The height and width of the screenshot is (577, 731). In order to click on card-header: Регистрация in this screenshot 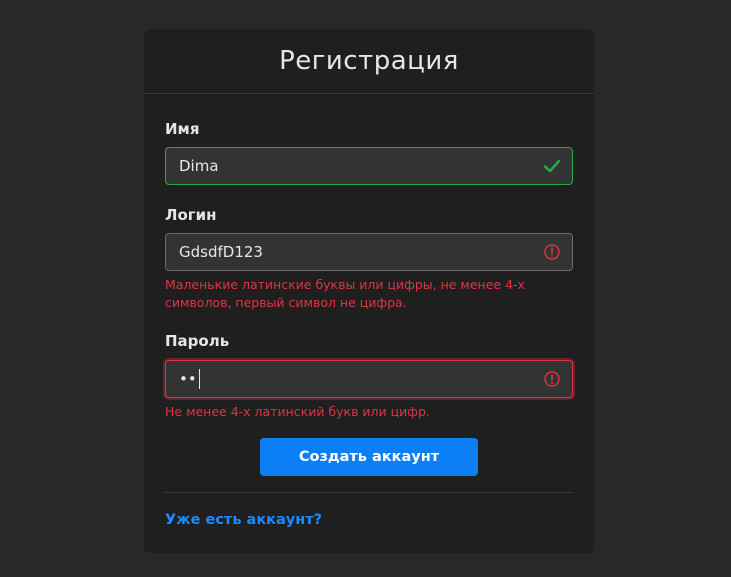, I will do `click(369, 61)`.